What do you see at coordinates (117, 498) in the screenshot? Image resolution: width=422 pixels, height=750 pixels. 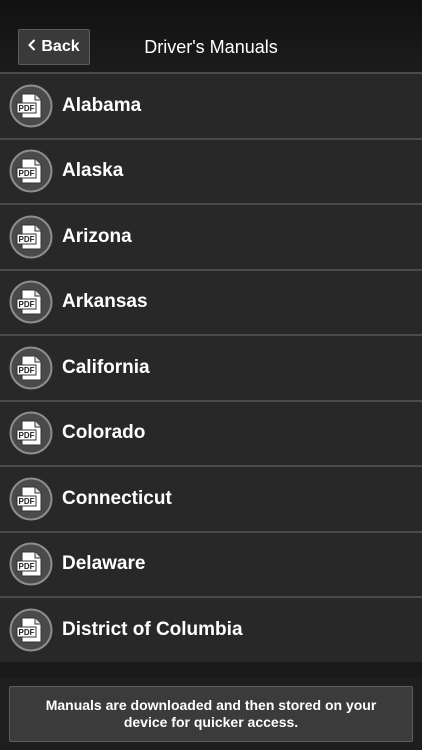 I see `list-item-label: Connecticut` at bounding box center [117, 498].